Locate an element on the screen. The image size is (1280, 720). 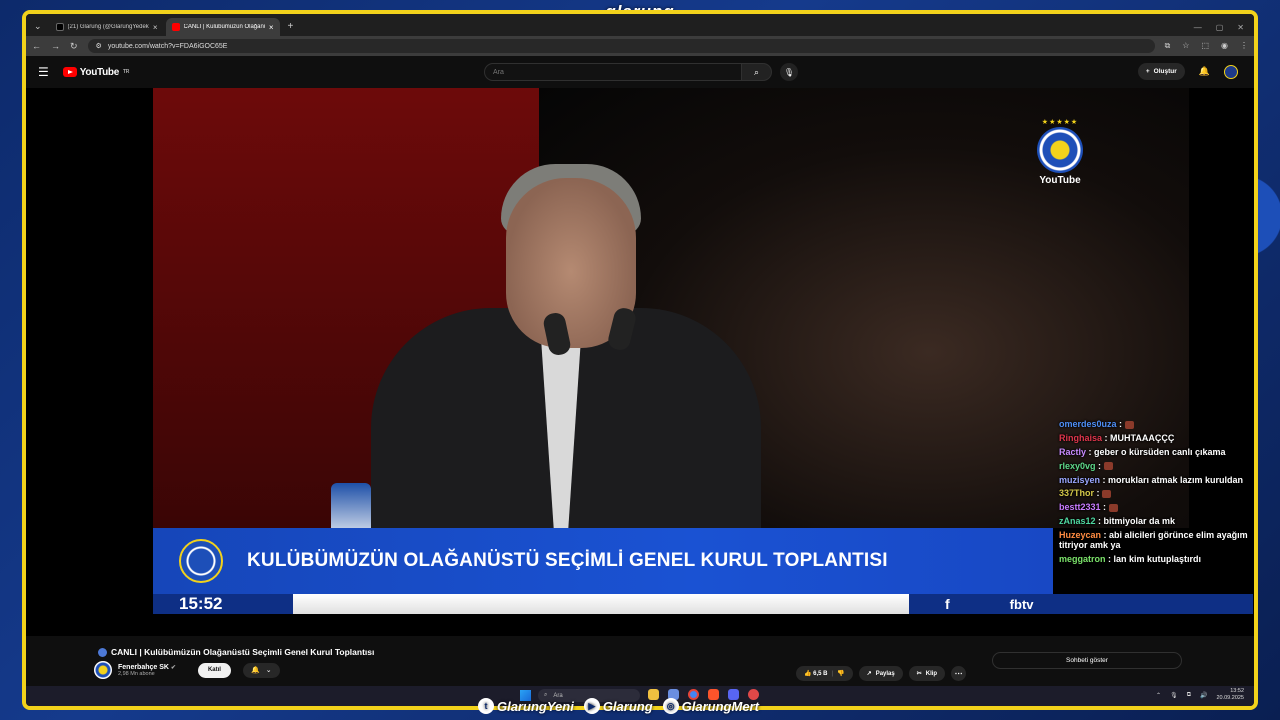
chevron-down-icon: ⌄ is located at coordinates (268, 670).